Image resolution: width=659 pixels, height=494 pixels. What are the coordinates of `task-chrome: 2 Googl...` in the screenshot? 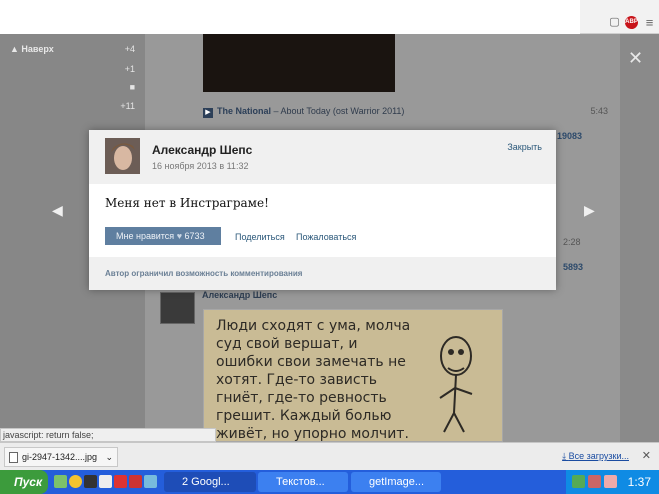 It's located at (210, 482).